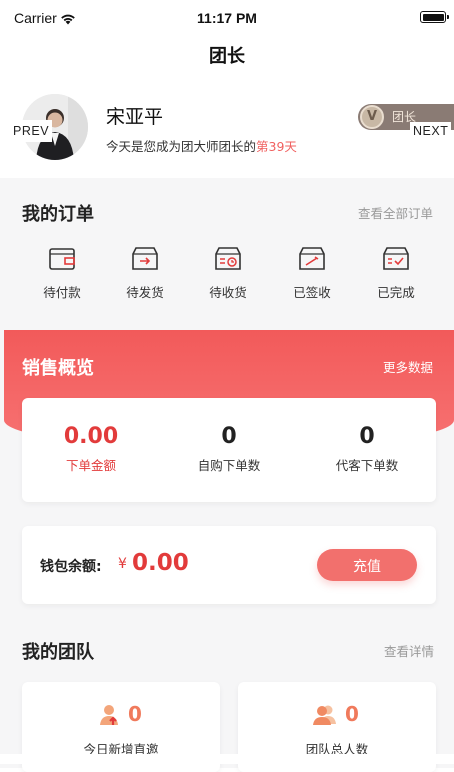 This screenshot has width=454, height=772. I want to click on stat-self-orders: 0 自购下单数, so click(229, 449).